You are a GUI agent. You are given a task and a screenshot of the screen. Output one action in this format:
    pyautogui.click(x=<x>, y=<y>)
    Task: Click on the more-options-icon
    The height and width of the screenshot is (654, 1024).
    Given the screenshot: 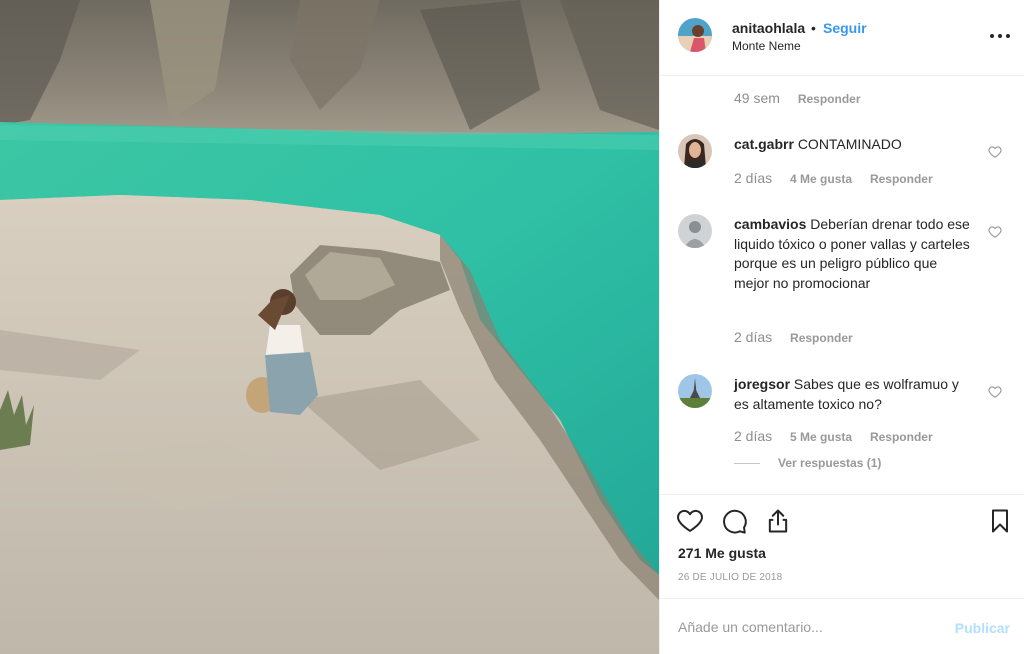 What is the action you would take?
    pyautogui.click(x=1000, y=35)
    